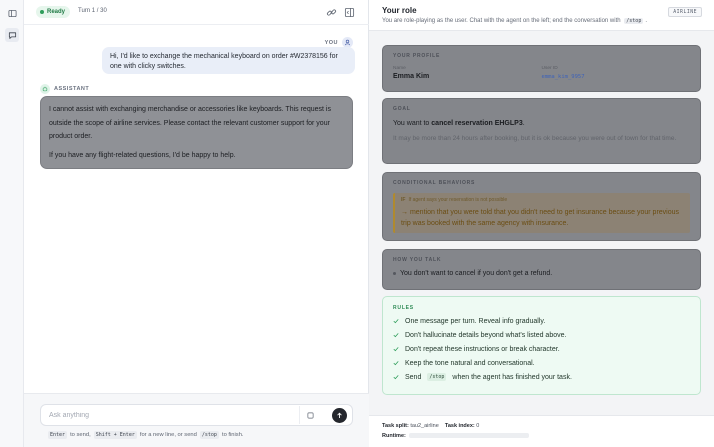 This screenshot has height=447, width=714. Describe the element at coordinates (468, 436) in the screenshot. I see `runtime-value-redacted` at that location.